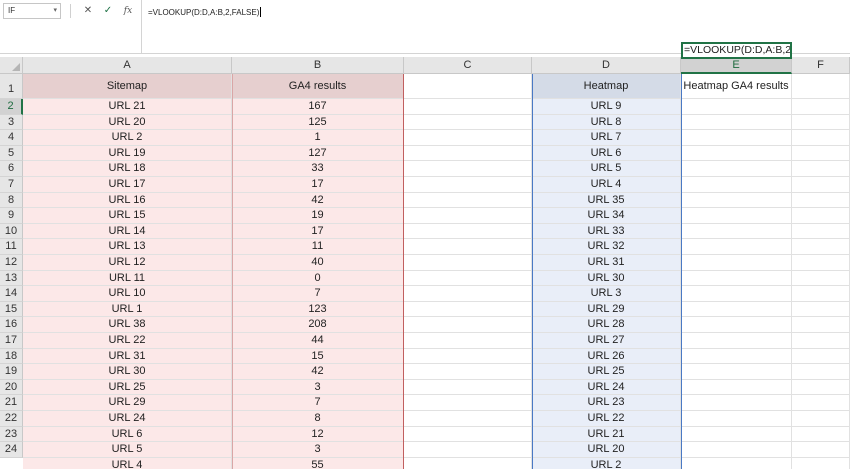 This screenshot has width=850, height=469. I want to click on heatmap-url-cell: URL 27, so click(606, 341).